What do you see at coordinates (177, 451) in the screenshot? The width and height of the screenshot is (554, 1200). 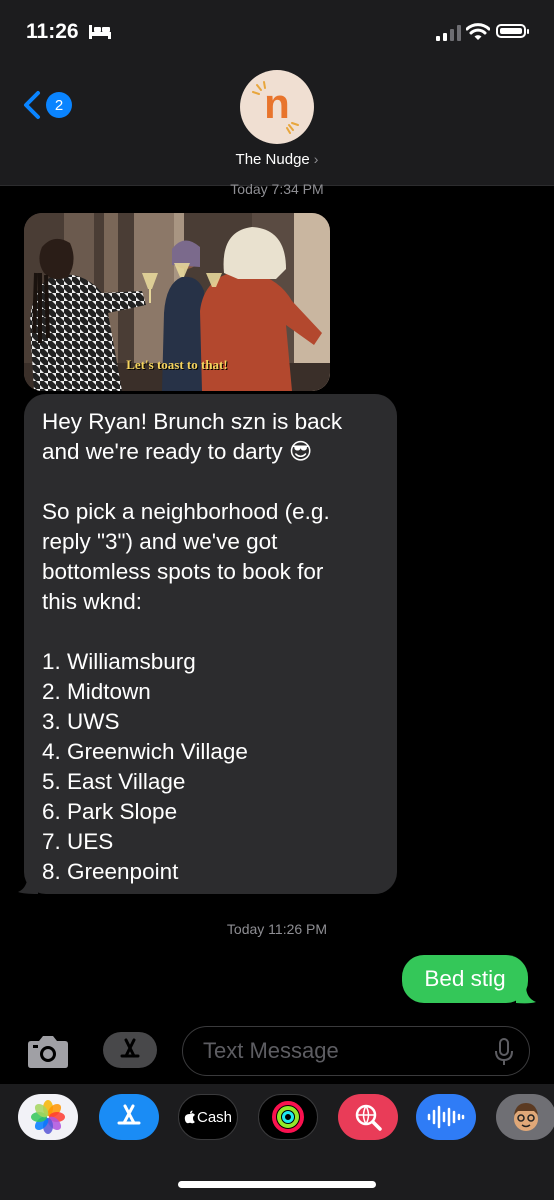 I see `message-line: and we're ready to darty 😎` at bounding box center [177, 451].